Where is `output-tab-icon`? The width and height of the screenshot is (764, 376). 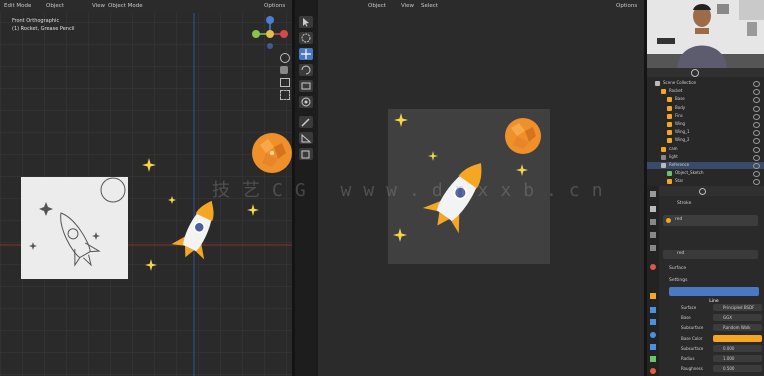 output-tab-icon is located at coordinates (653, 222).